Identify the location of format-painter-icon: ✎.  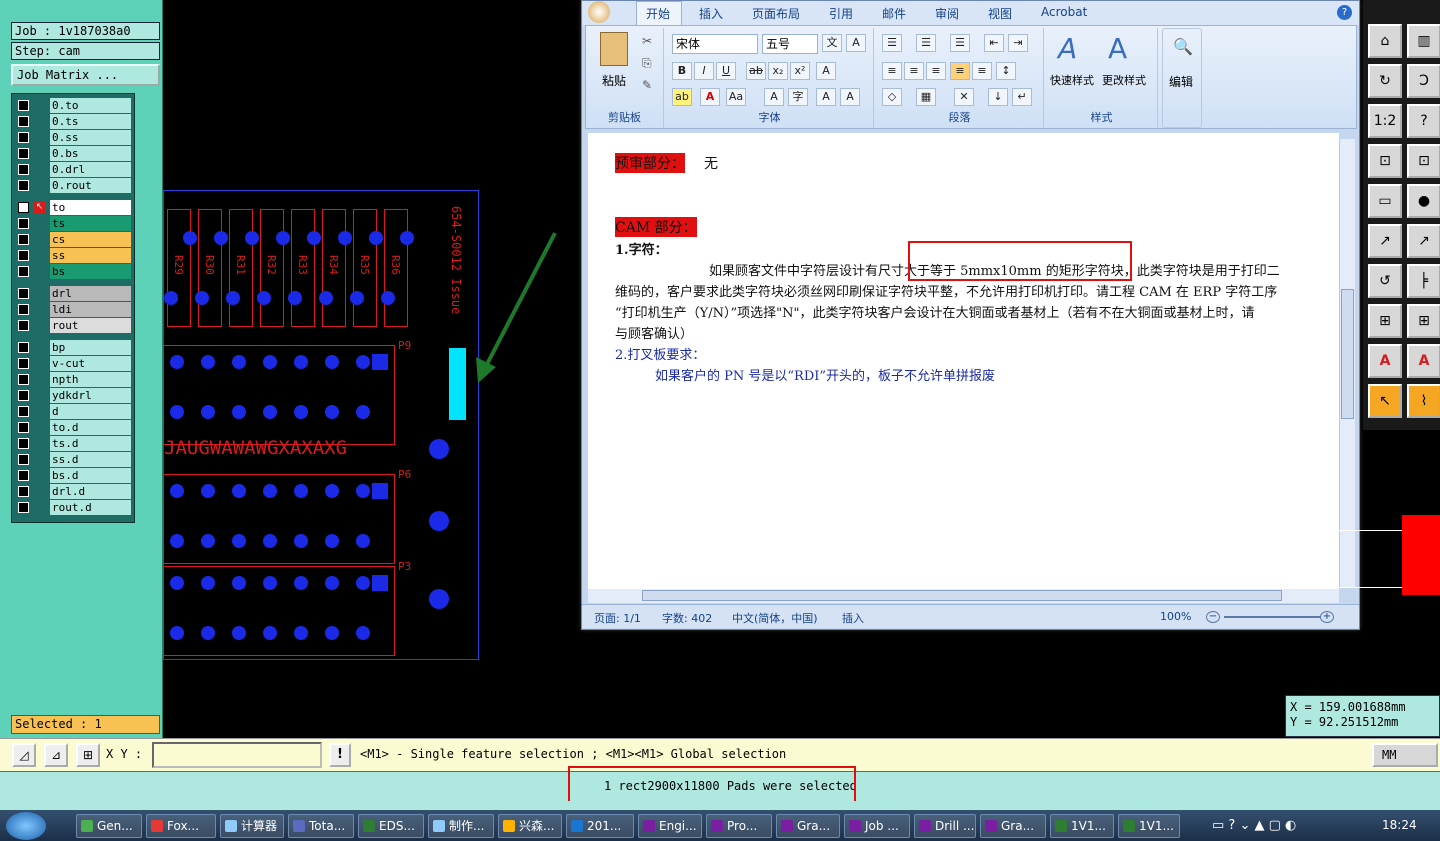
(647, 85).